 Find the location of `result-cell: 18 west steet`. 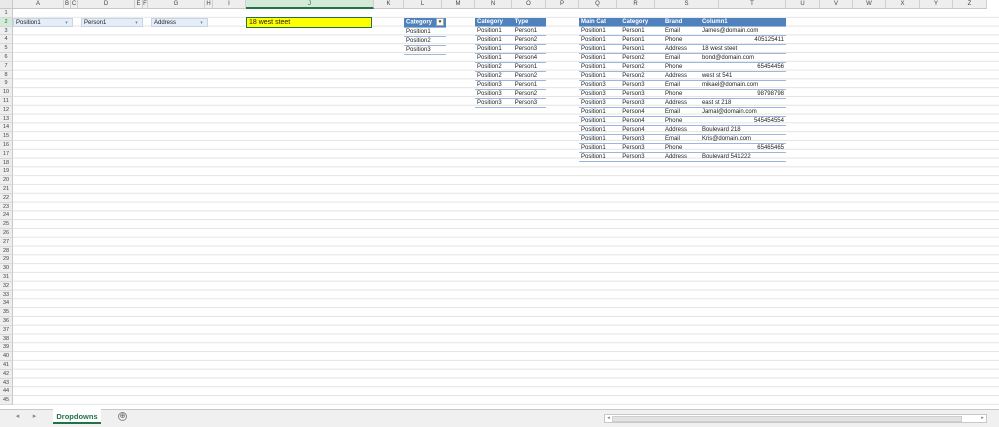

result-cell: 18 west steet is located at coordinates (309, 22).